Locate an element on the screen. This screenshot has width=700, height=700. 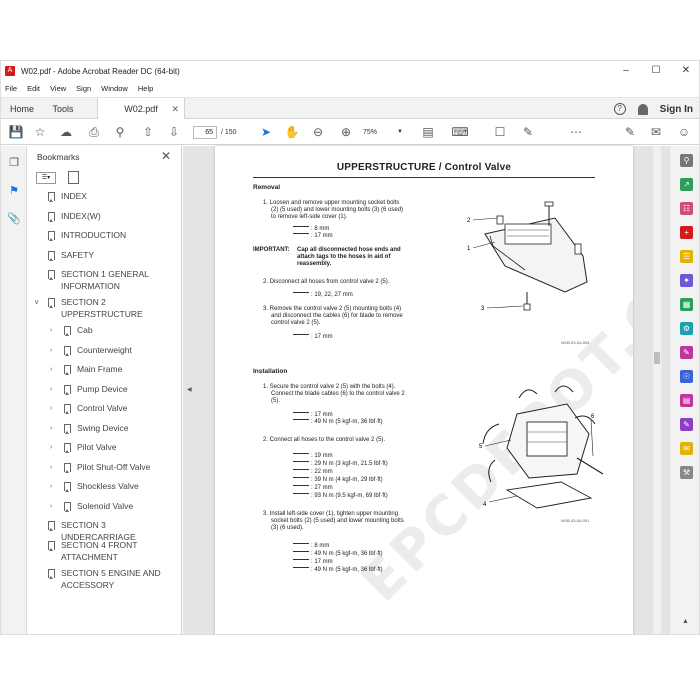
send-comments-icon: ✉ is located at coordinates (686, 448).